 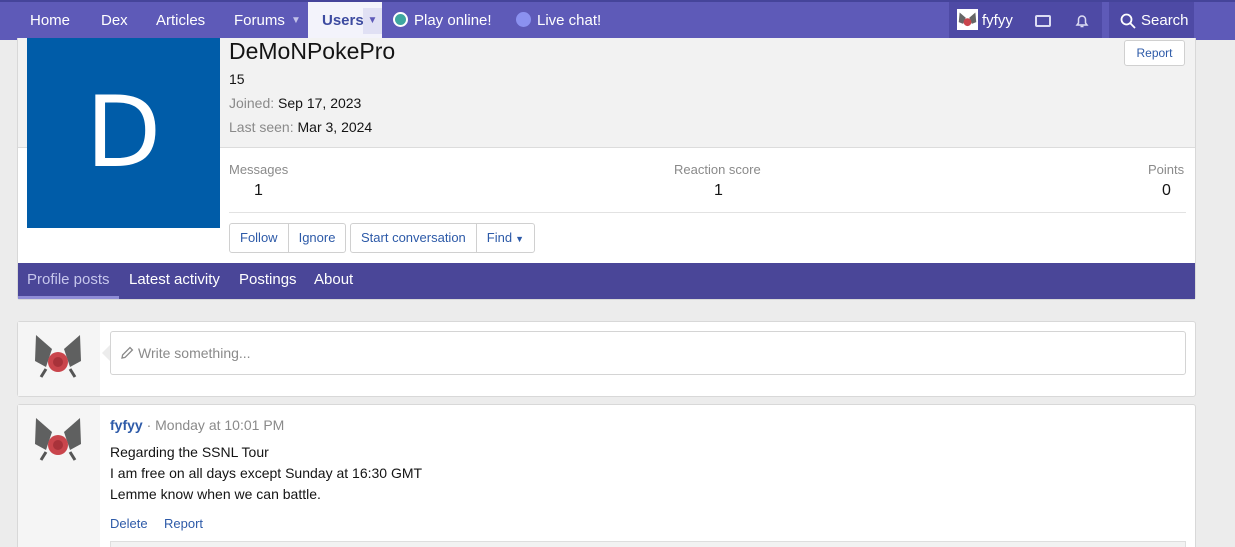 I want to click on nav-live-chat: Live chat!, so click(x=558, y=21).